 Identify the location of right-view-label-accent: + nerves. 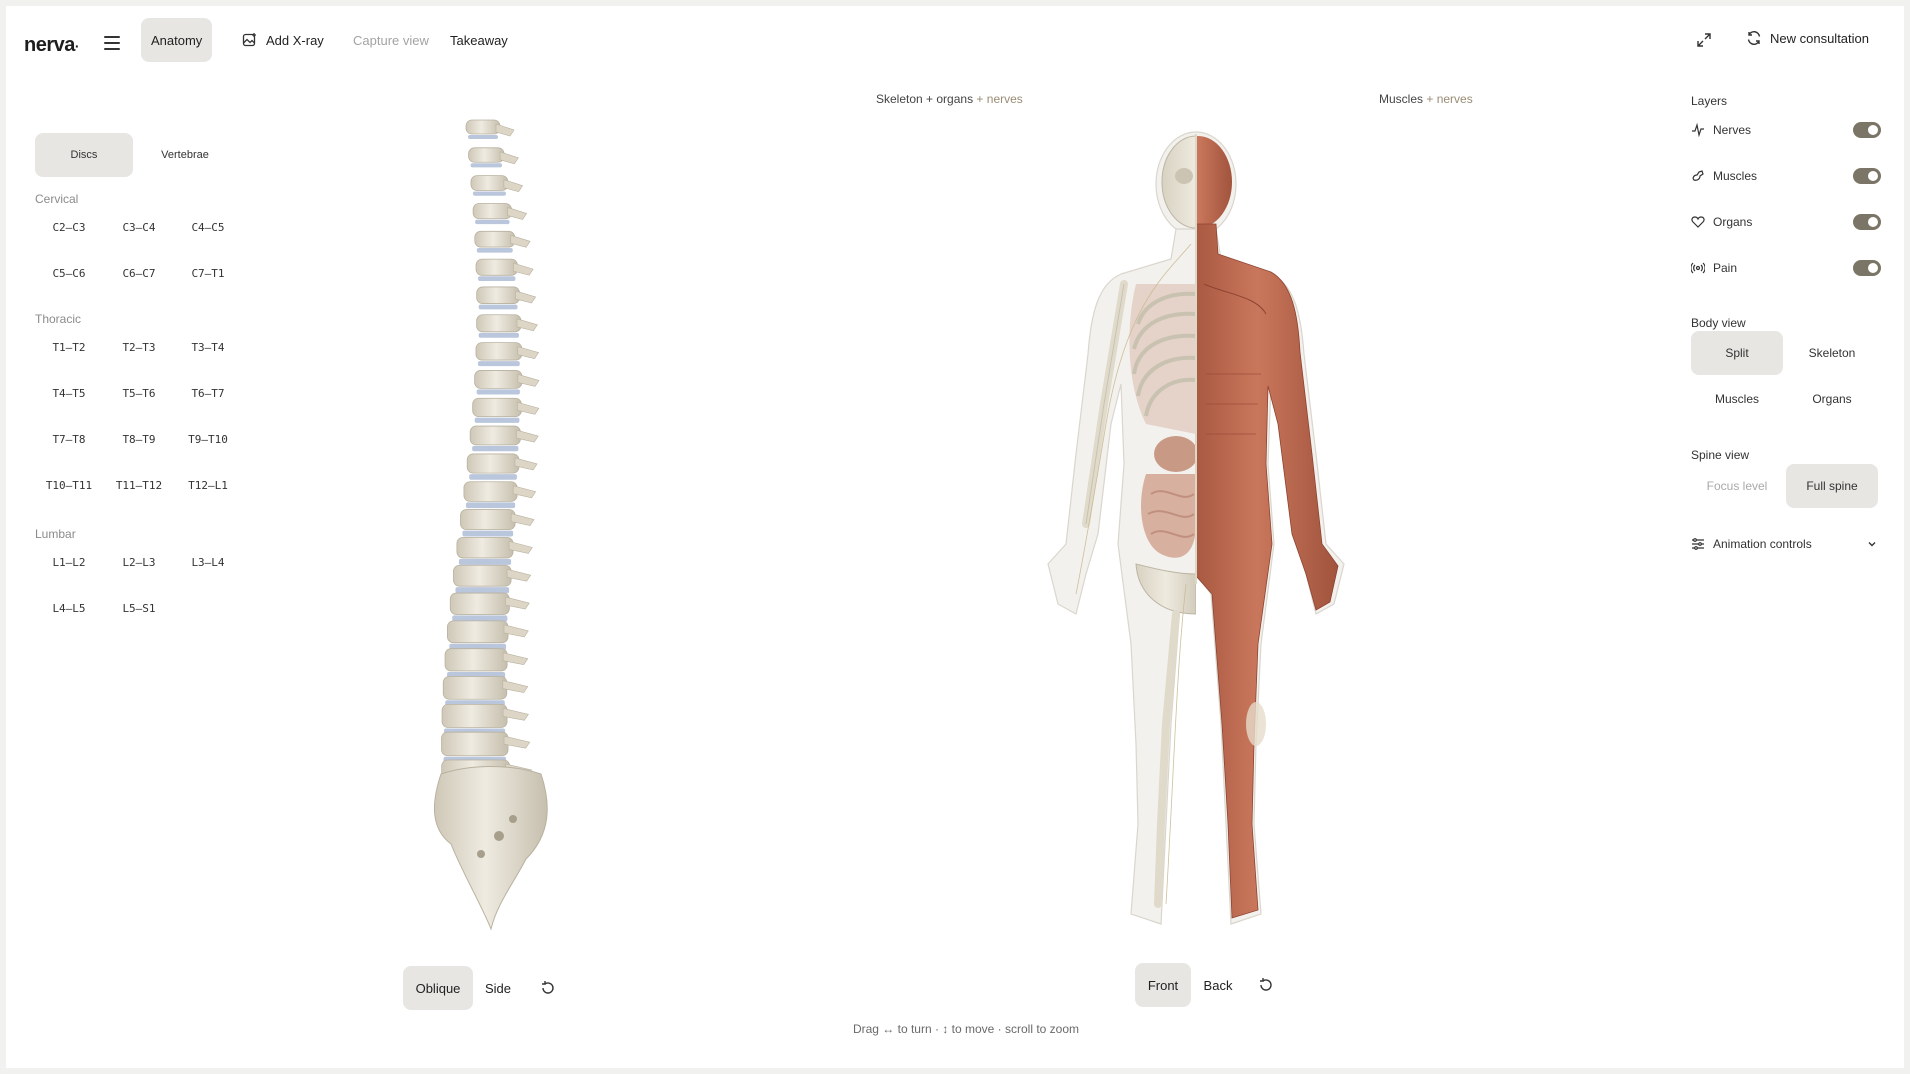
(1449, 99).